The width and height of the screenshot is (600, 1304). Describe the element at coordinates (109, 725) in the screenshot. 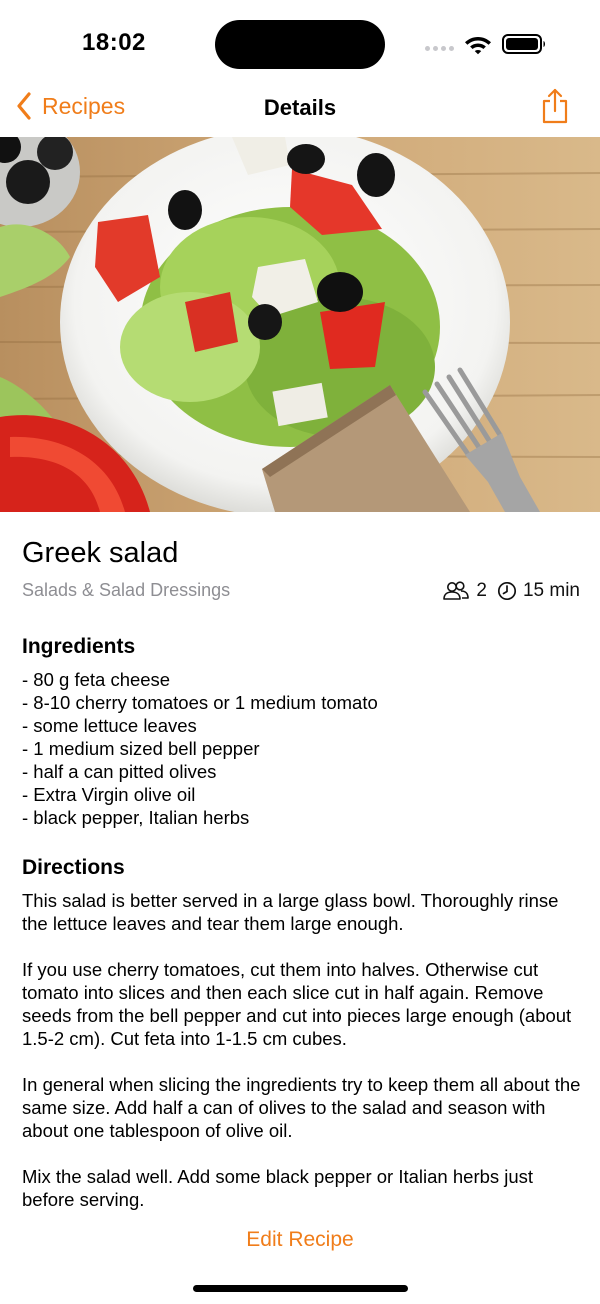

I see `ingredient-item: - some lettuce leaves` at that location.